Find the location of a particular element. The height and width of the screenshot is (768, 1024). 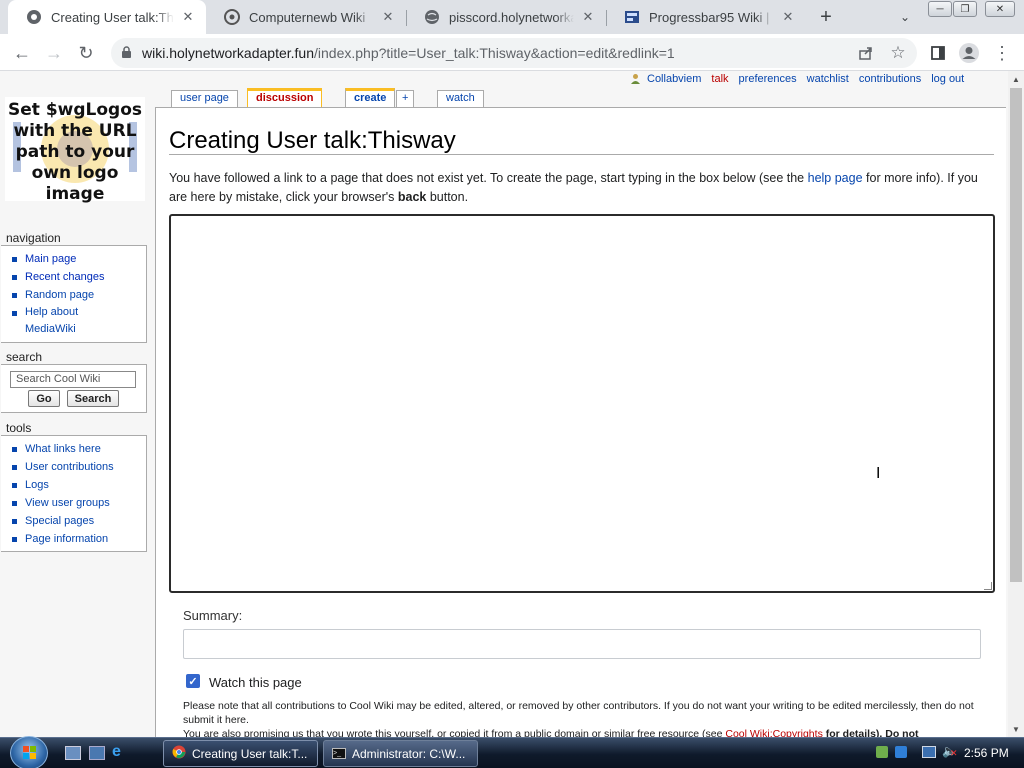

chrome-globe-icon is located at coordinates (34, 17).